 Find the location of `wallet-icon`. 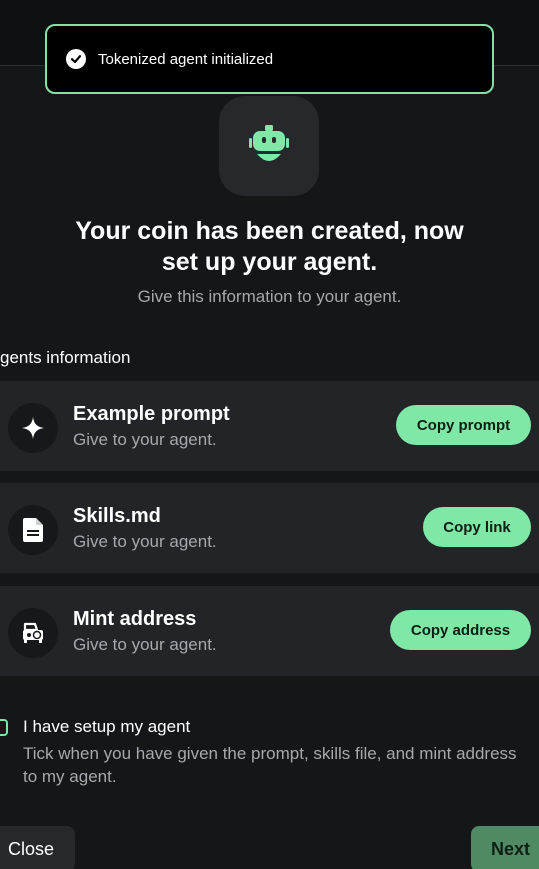

wallet-icon is located at coordinates (33, 633).